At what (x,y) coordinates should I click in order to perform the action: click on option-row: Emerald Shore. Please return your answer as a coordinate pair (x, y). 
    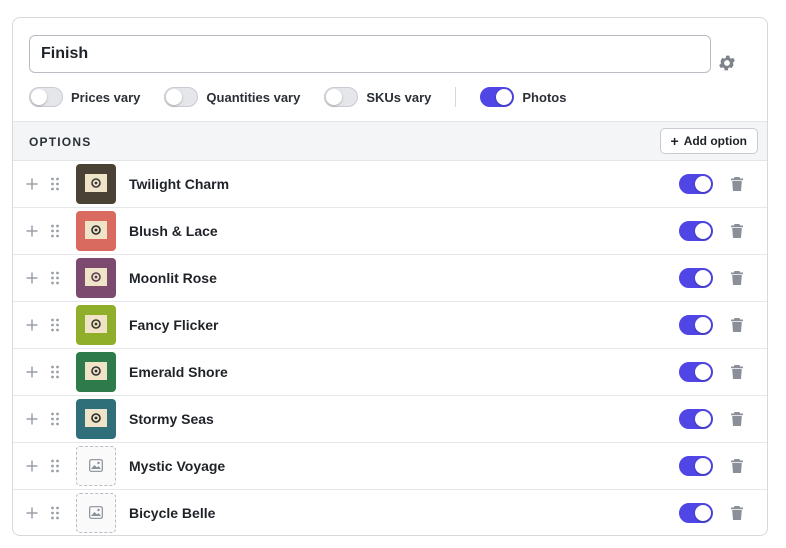
    Looking at the image, I should click on (390, 372).